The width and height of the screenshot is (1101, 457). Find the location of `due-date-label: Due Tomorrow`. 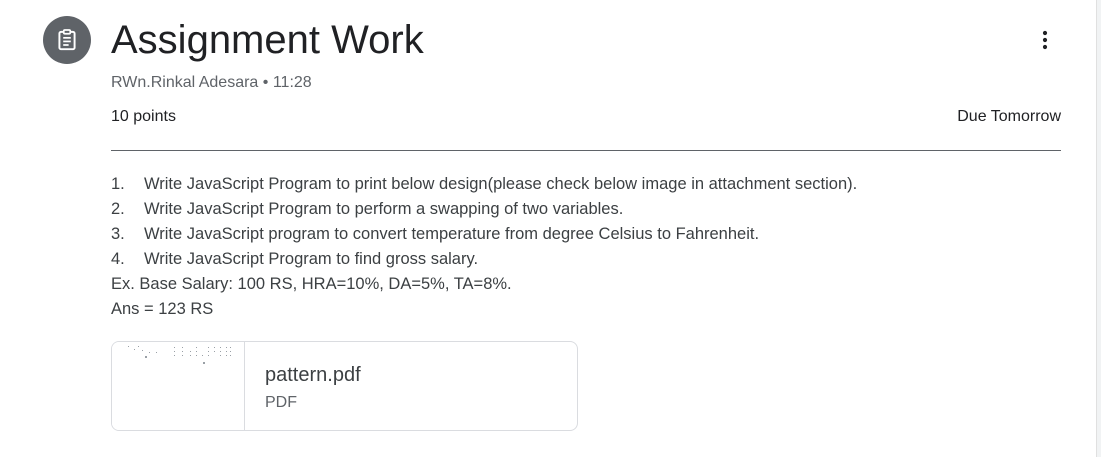

due-date-label: Due Tomorrow is located at coordinates (1009, 116).